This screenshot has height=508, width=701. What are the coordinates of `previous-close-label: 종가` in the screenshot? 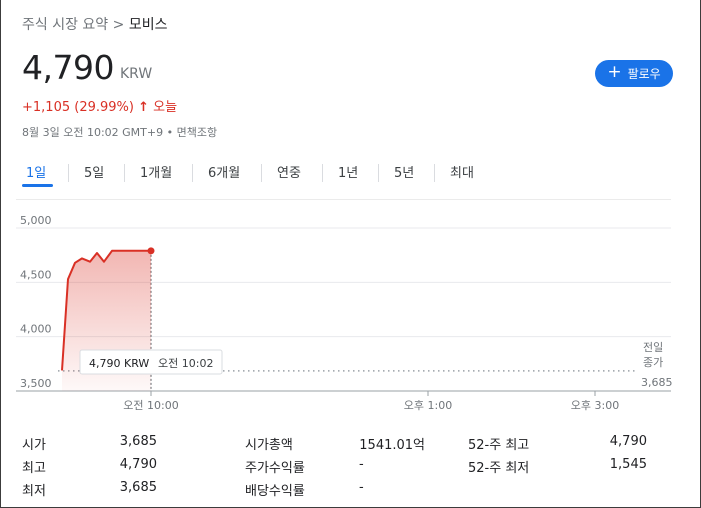 It's located at (653, 362).